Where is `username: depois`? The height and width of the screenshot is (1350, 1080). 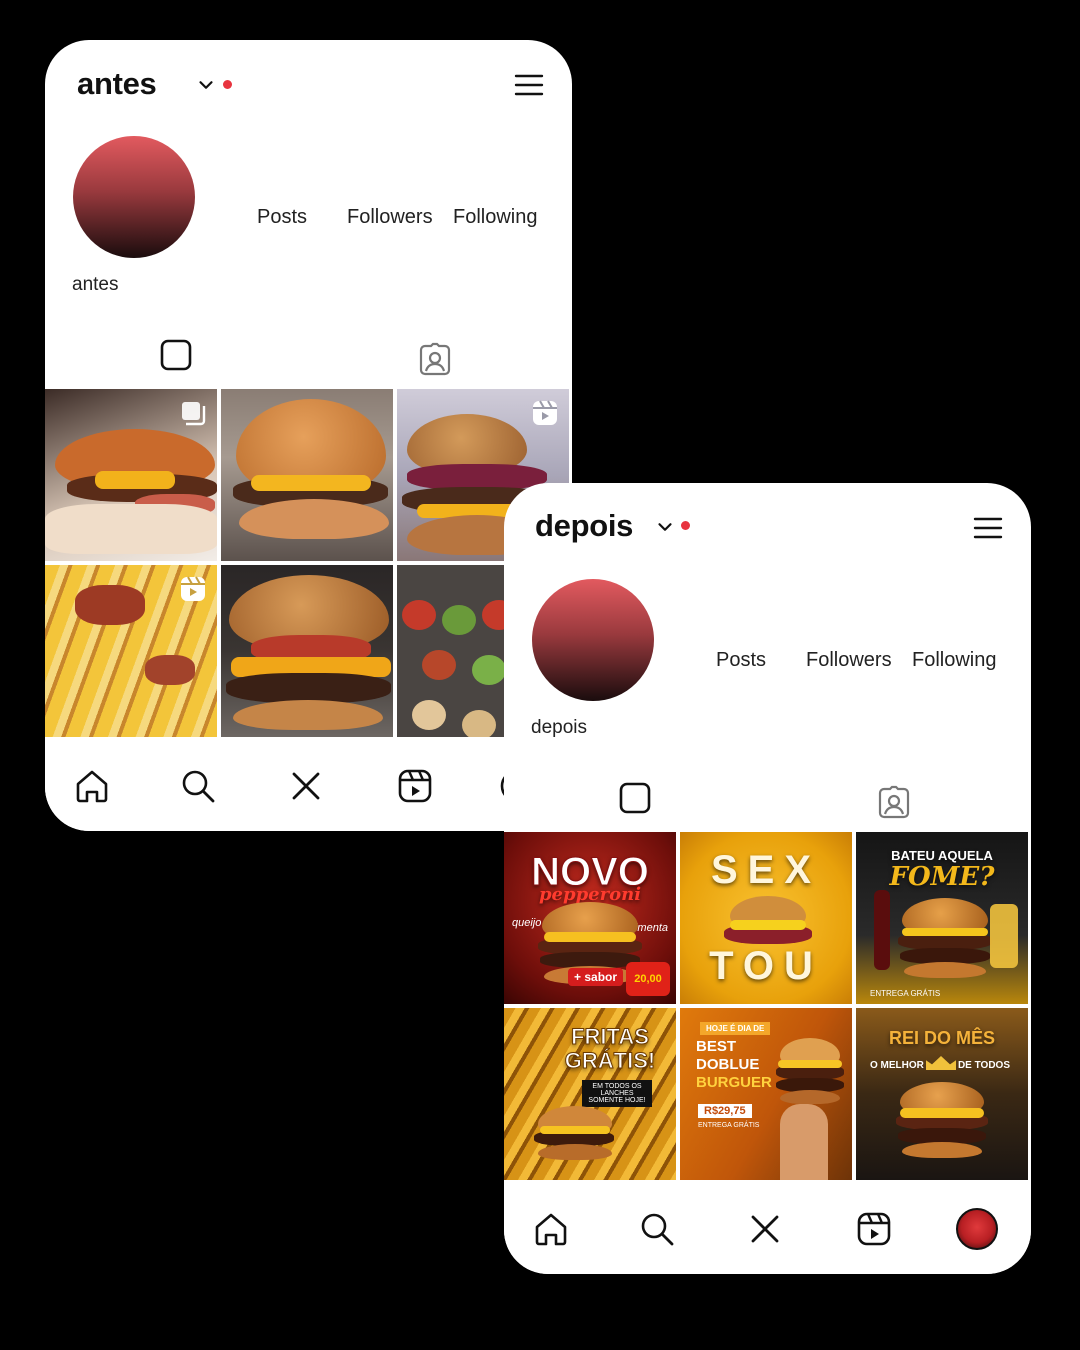 username: depois is located at coordinates (584, 526).